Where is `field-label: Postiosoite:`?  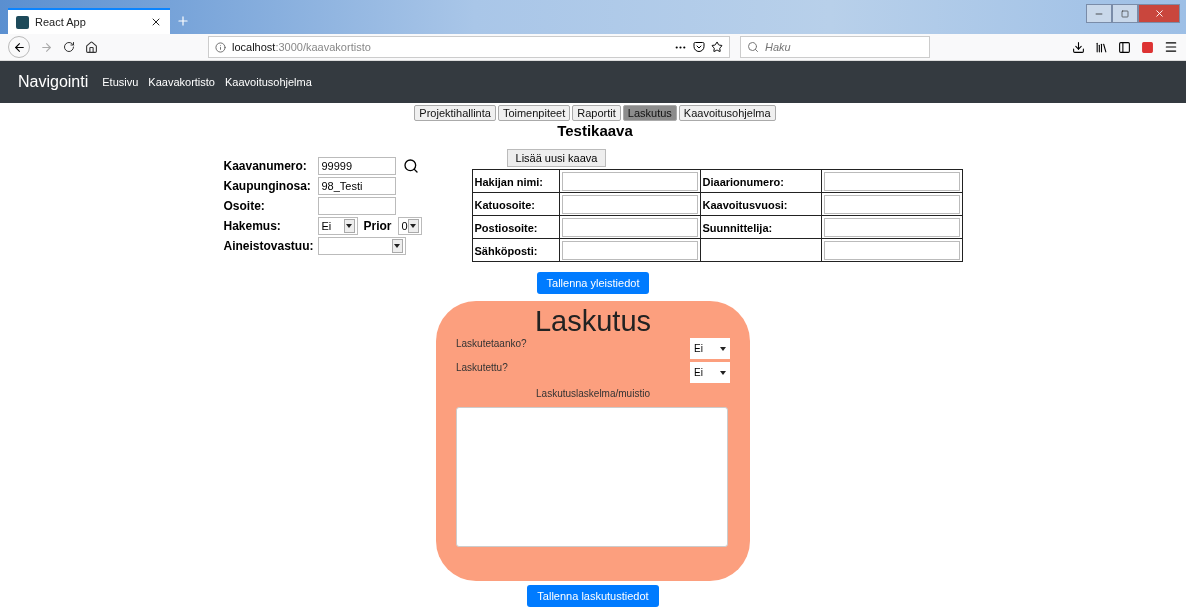
field-label: Postiosoite: is located at coordinates (506, 228).